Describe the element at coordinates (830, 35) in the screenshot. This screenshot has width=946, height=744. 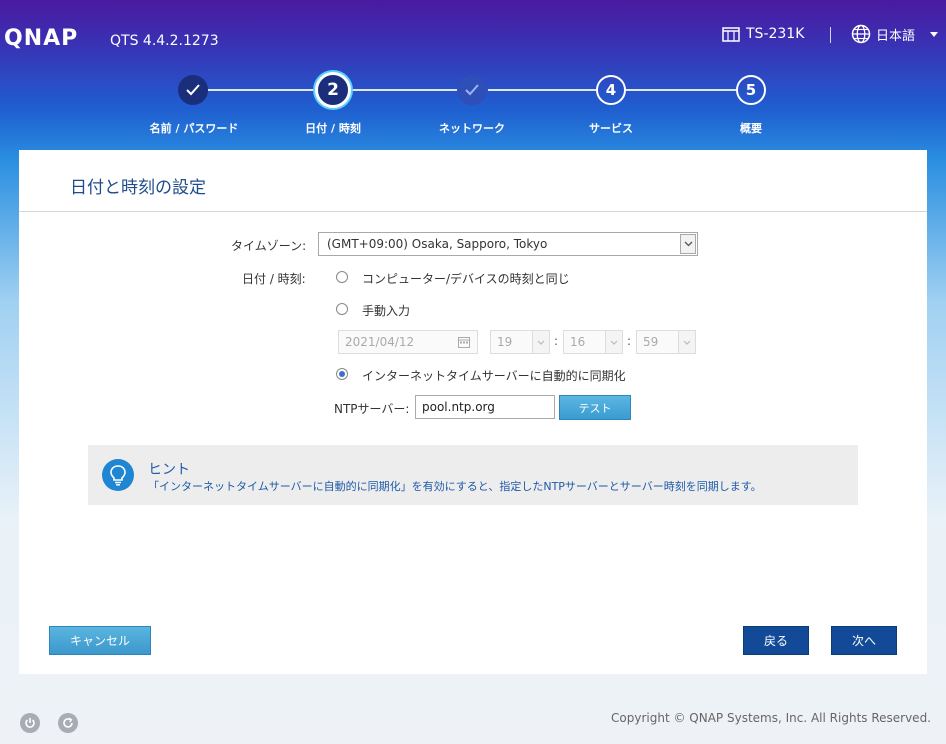
I see `header-divider` at that location.